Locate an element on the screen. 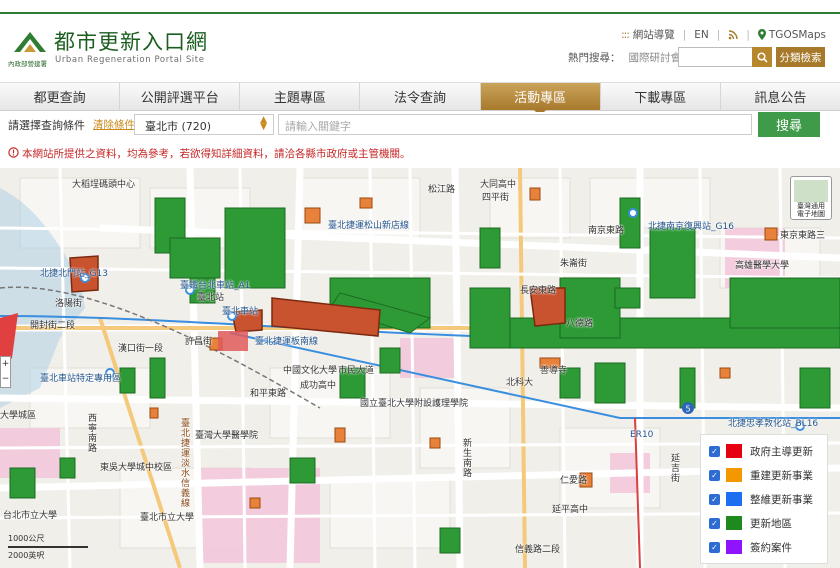  legend-label: 政府主導更新 is located at coordinates (781, 451).